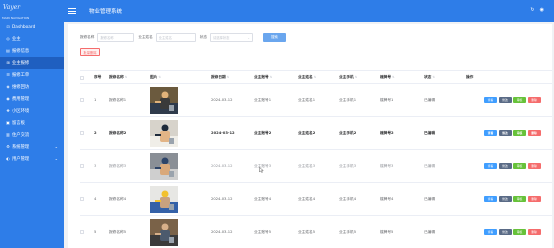  I want to click on sidebar-item-3: ⊞ 业主报修, so click(32, 63).